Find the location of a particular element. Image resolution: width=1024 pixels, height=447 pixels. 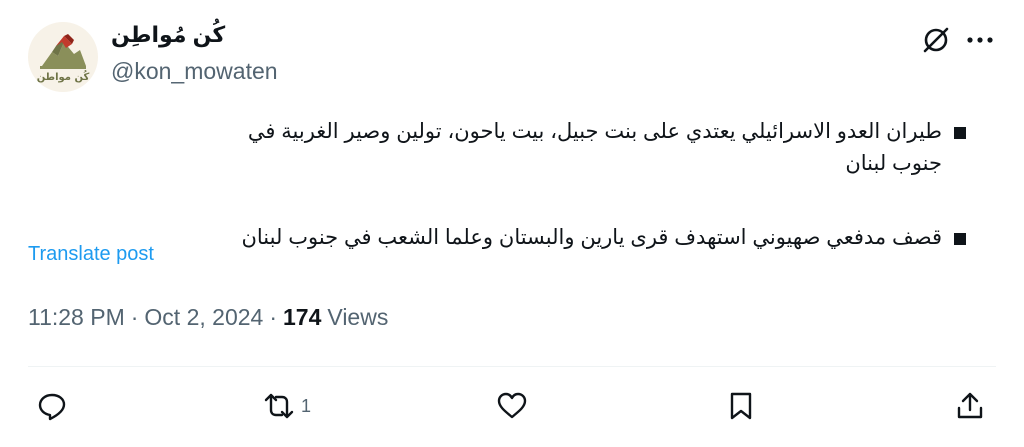

share-icon is located at coordinates (970, 405).